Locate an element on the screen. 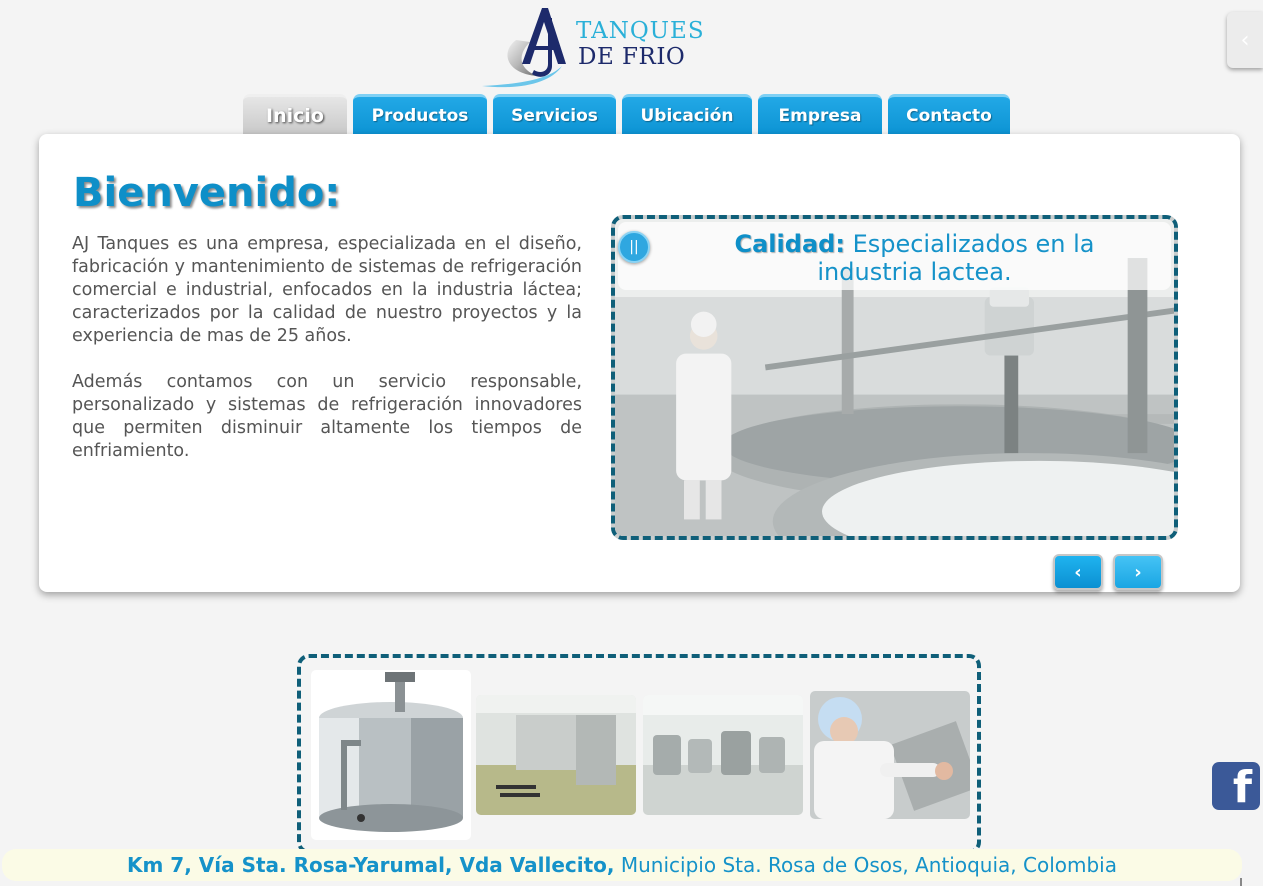 The image size is (1263, 886). tab-servicios: Servicios is located at coordinates (554, 114).